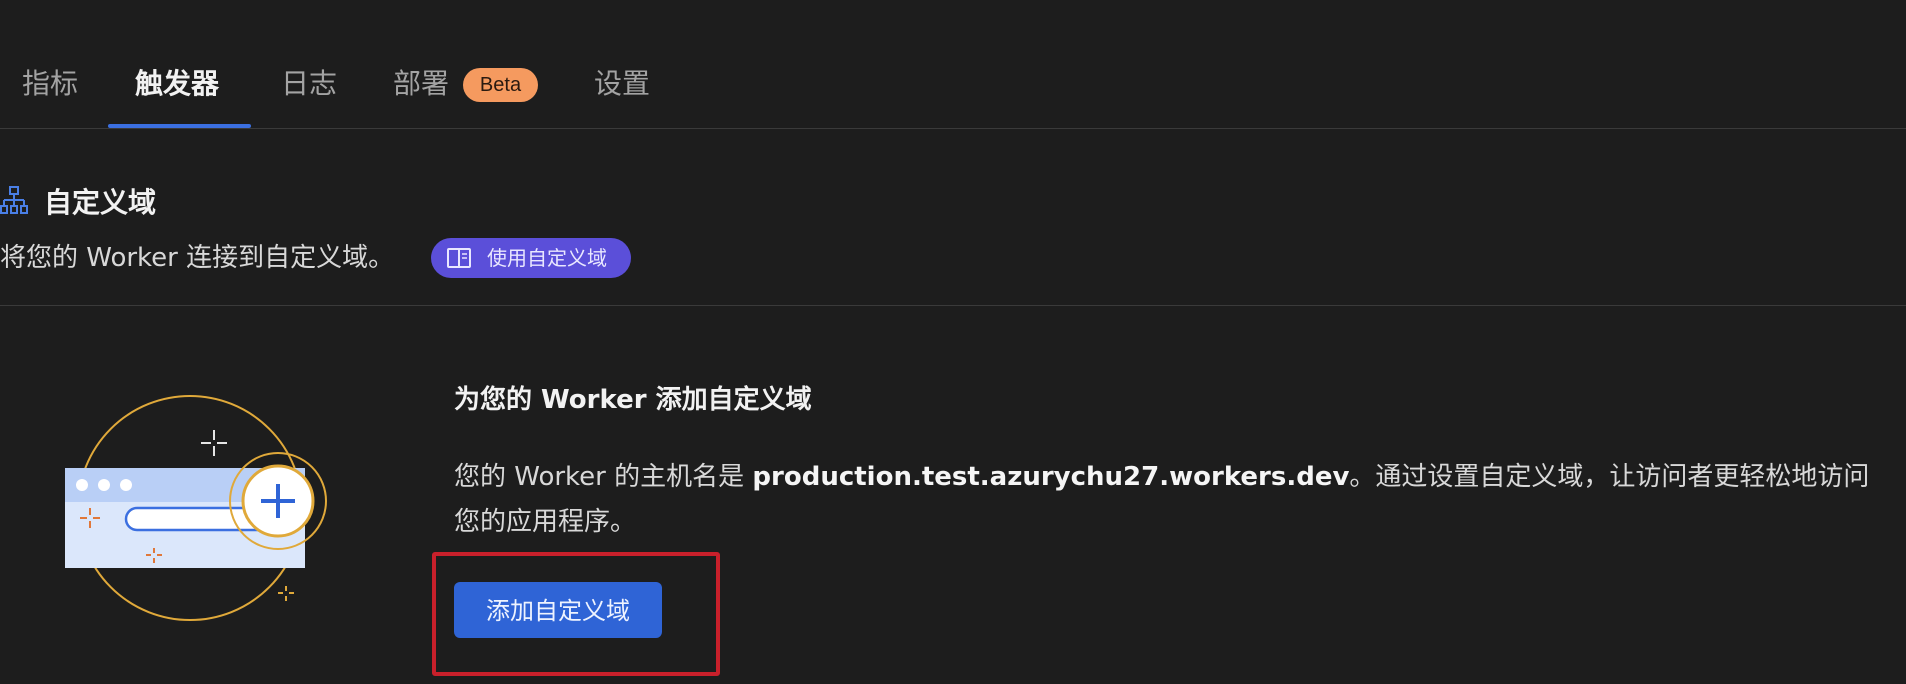 This screenshot has width=1906, height=684. Describe the element at coordinates (100, 202) in the screenshot. I see `section-title: 自定义域` at that location.